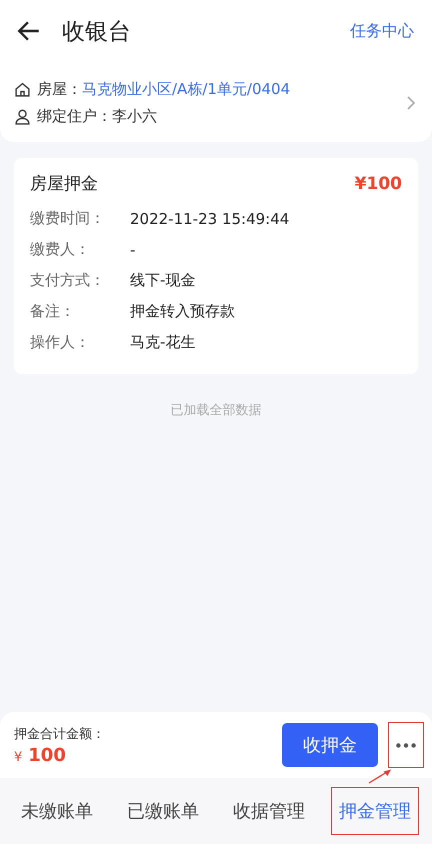  I want to click on tab: 押金管理, so click(375, 811).